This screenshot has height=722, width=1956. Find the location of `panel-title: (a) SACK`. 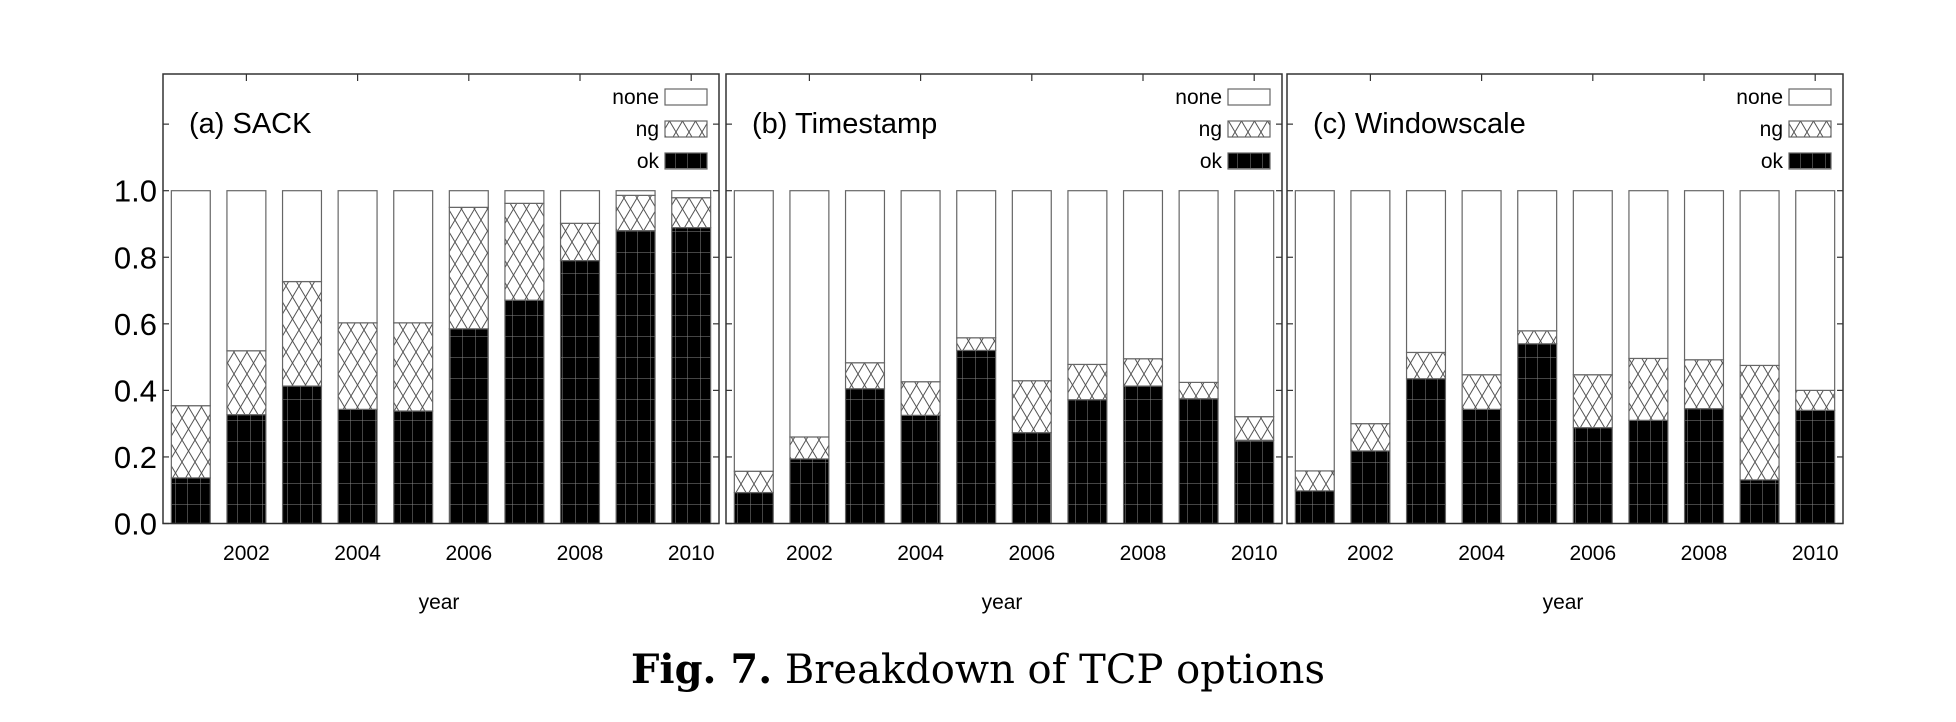

panel-title: (a) SACK is located at coordinates (250, 124).